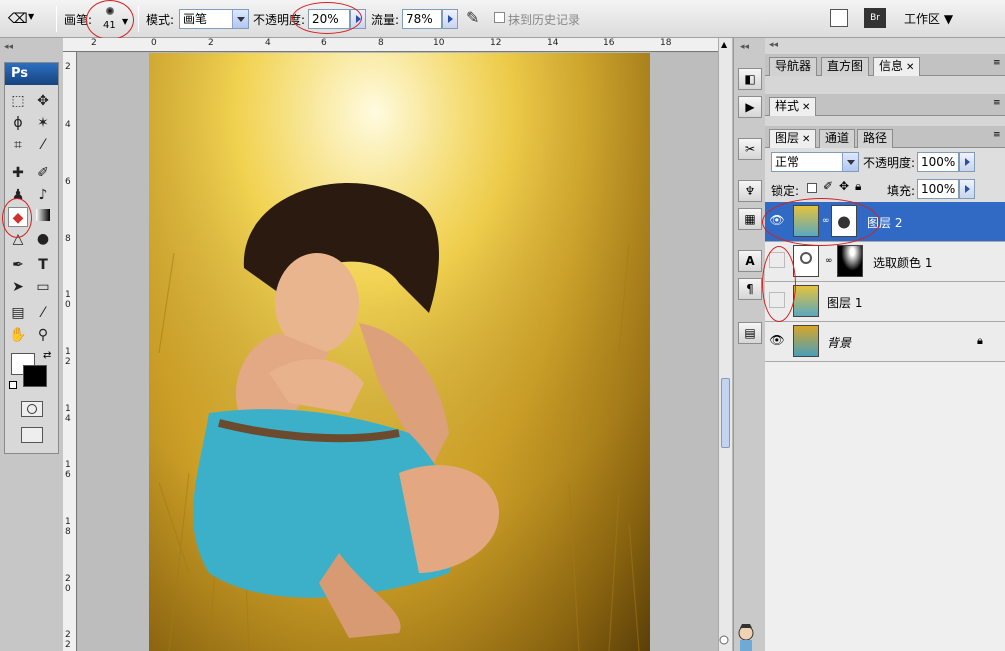 This screenshot has height=651, width=1005. What do you see at coordinates (553, 43) in the screenshot?
I see `ruler-tick-label: 14` at bounding box center [553, 43].